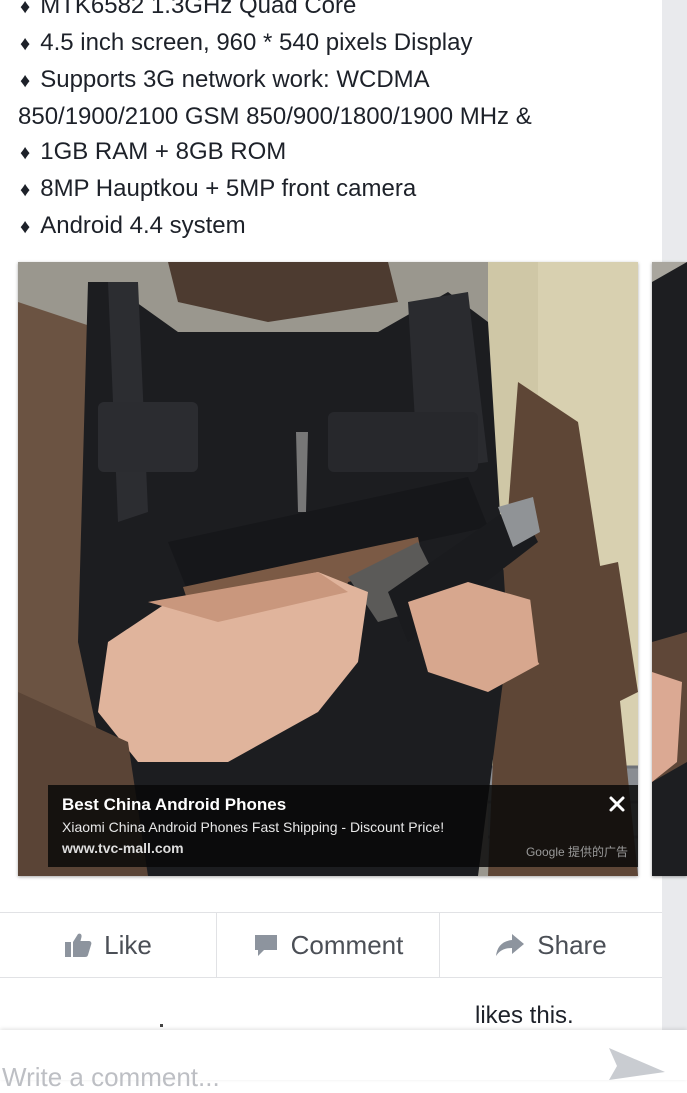 The height and width of the screenshot is (1093, 687). I want to click on like-label: Like, so click(128, 944).